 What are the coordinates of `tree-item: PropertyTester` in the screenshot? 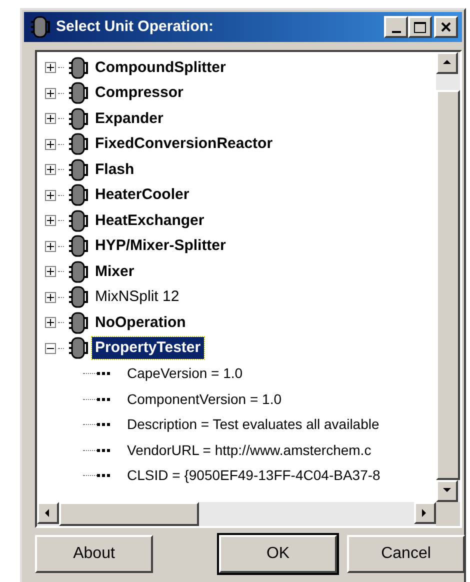 It's located at (148, 348).